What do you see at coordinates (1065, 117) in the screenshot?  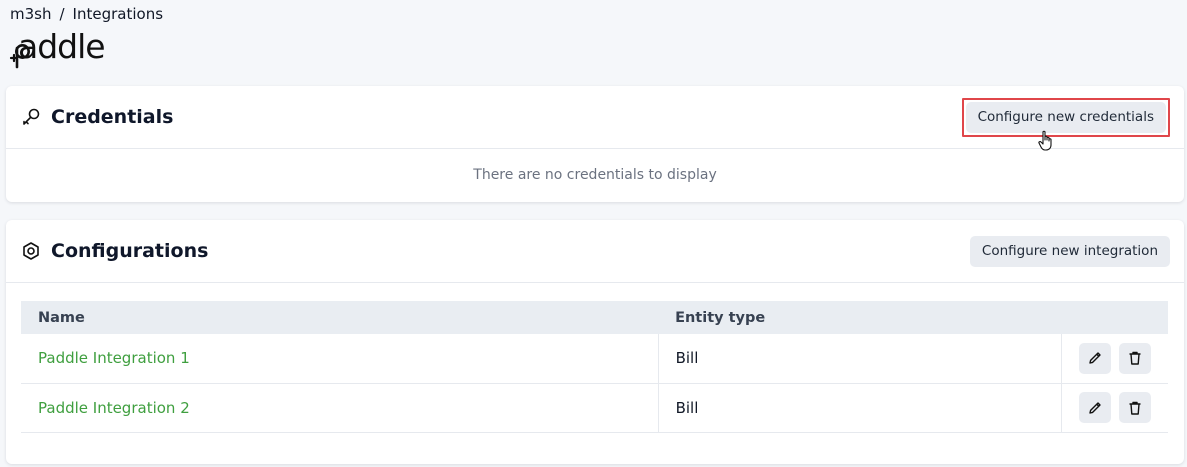 I see `configure-new-credentials-button: Configure new credentials` at bounding box center [1065, 117].